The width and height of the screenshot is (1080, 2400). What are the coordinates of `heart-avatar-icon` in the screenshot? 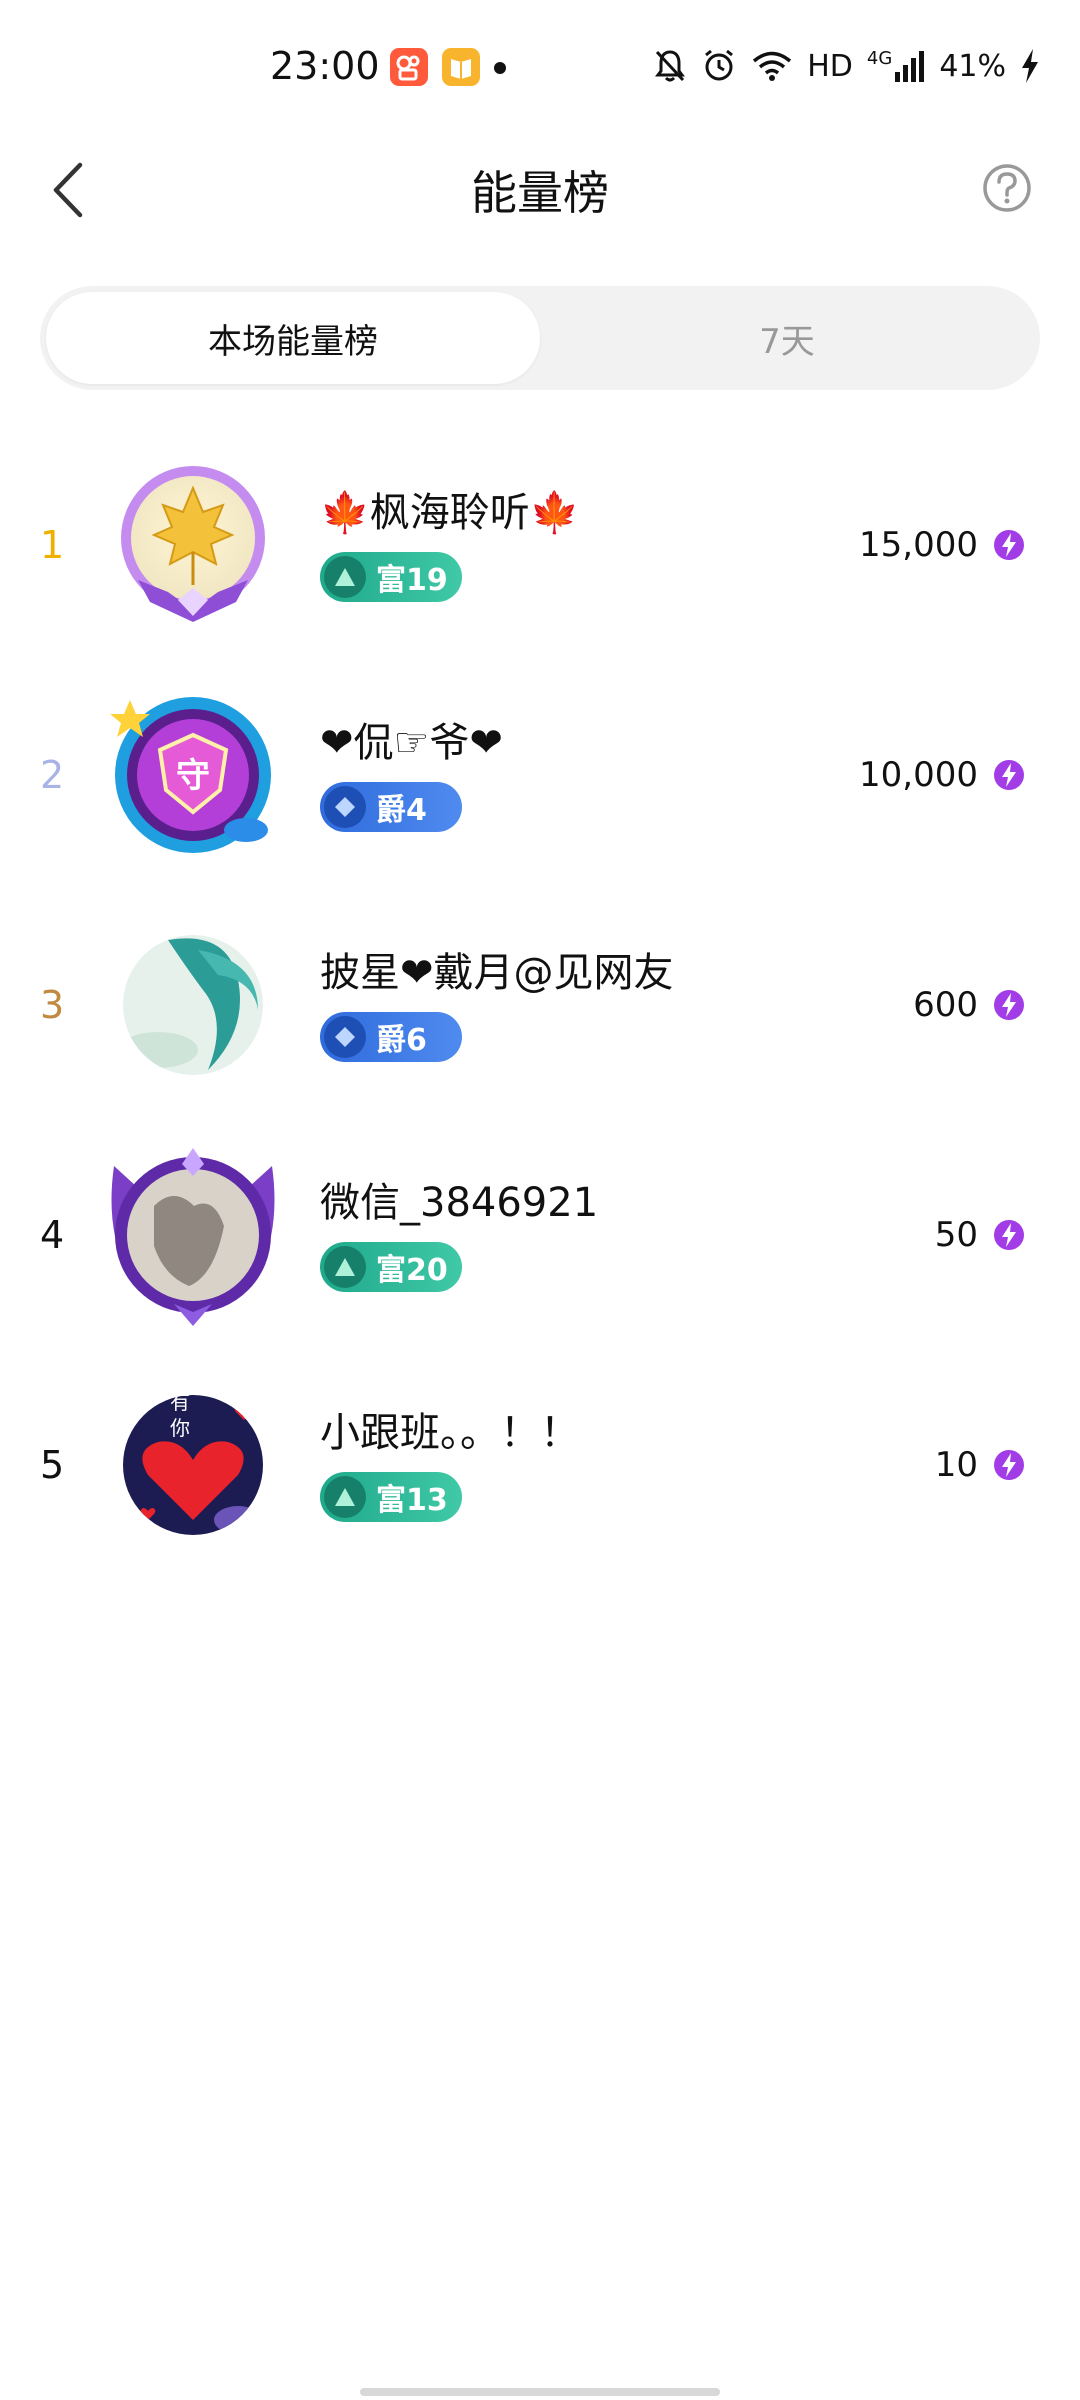 It's located at (193, 1465).